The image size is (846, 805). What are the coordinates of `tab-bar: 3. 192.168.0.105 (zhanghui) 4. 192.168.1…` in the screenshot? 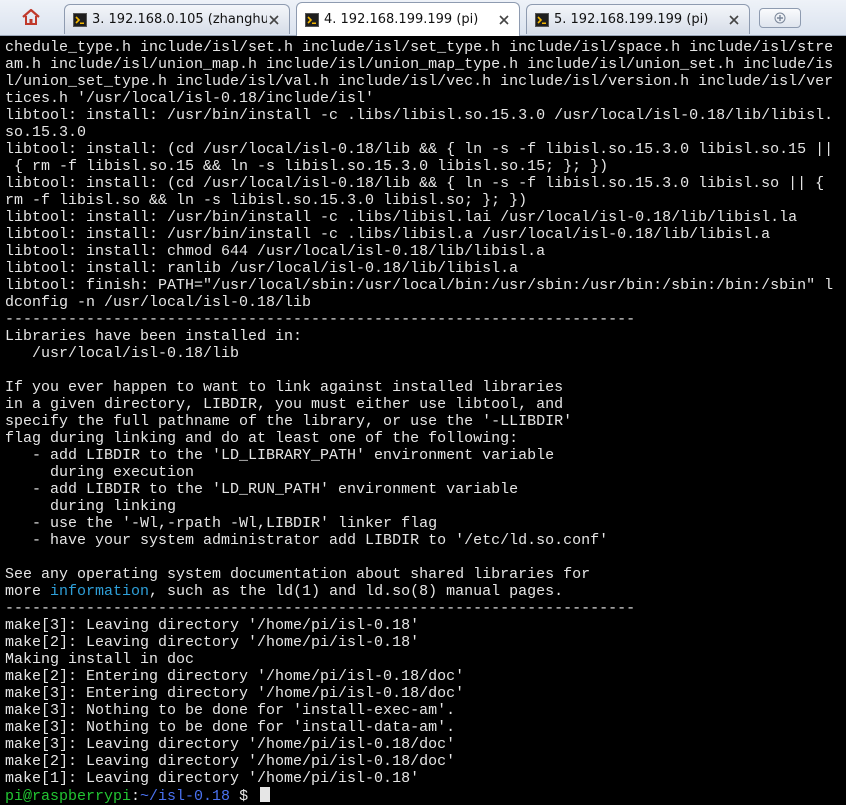 It's located at (423, 18).